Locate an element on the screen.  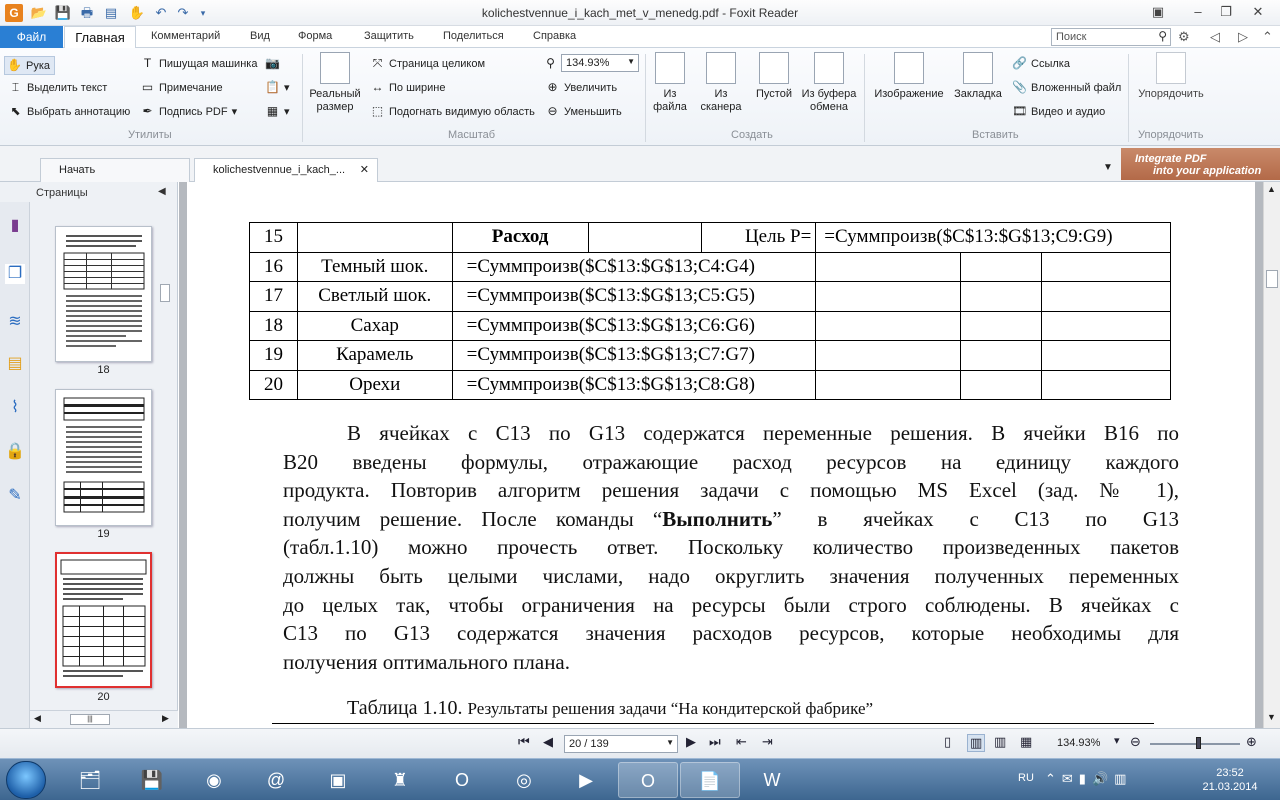
zoom-in-button: ⊕ Увеличить is located at coordinates (581, 87).